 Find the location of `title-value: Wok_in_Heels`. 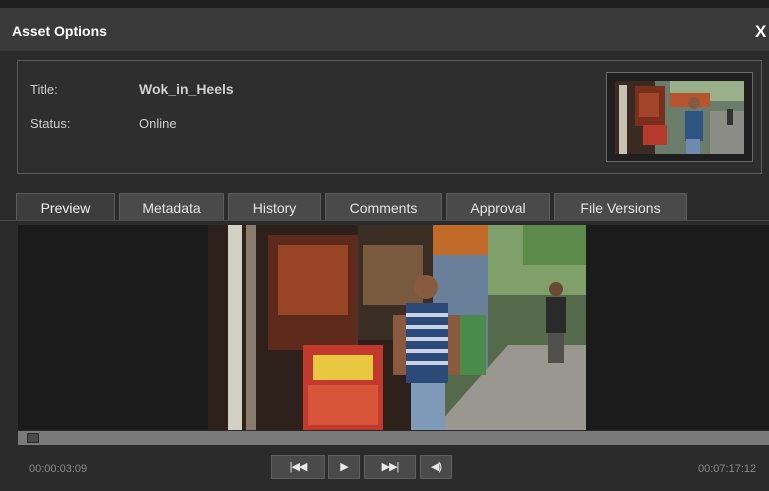

title-value: Wok_in_Heels is located at coordinates (186, 89).